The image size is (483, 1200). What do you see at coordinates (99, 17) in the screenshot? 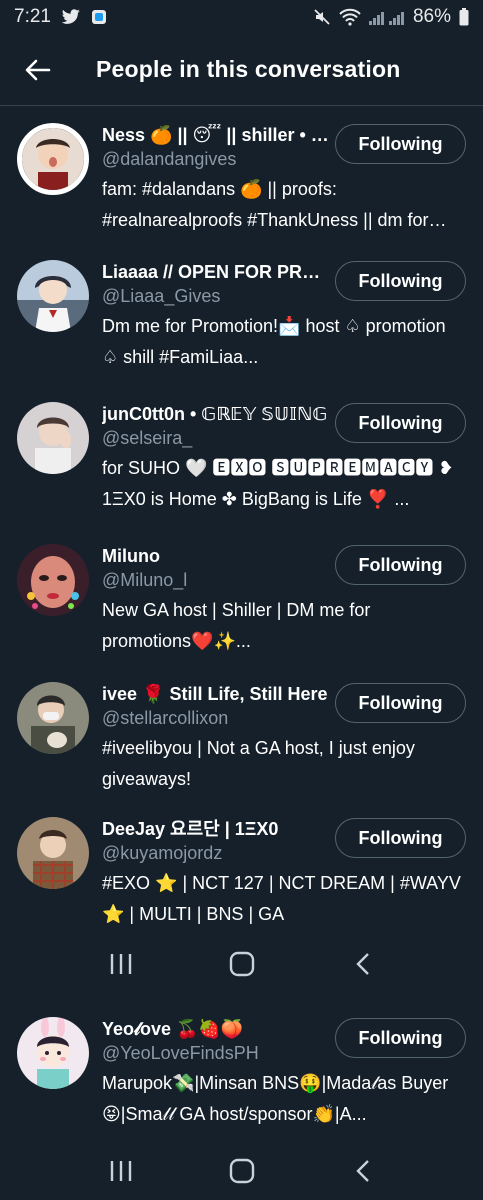
I see `app-notification-icon` at bounding box center [99, 17].